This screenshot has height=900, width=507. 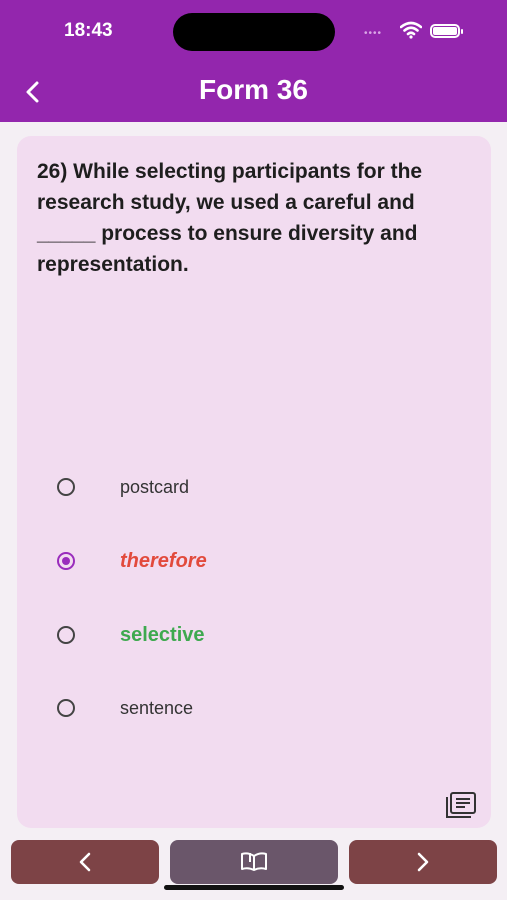 What do you see at coordinates (254, 487) in the screenshot?
I see `option-postcard: postcard` at bounding box center [254, 487].